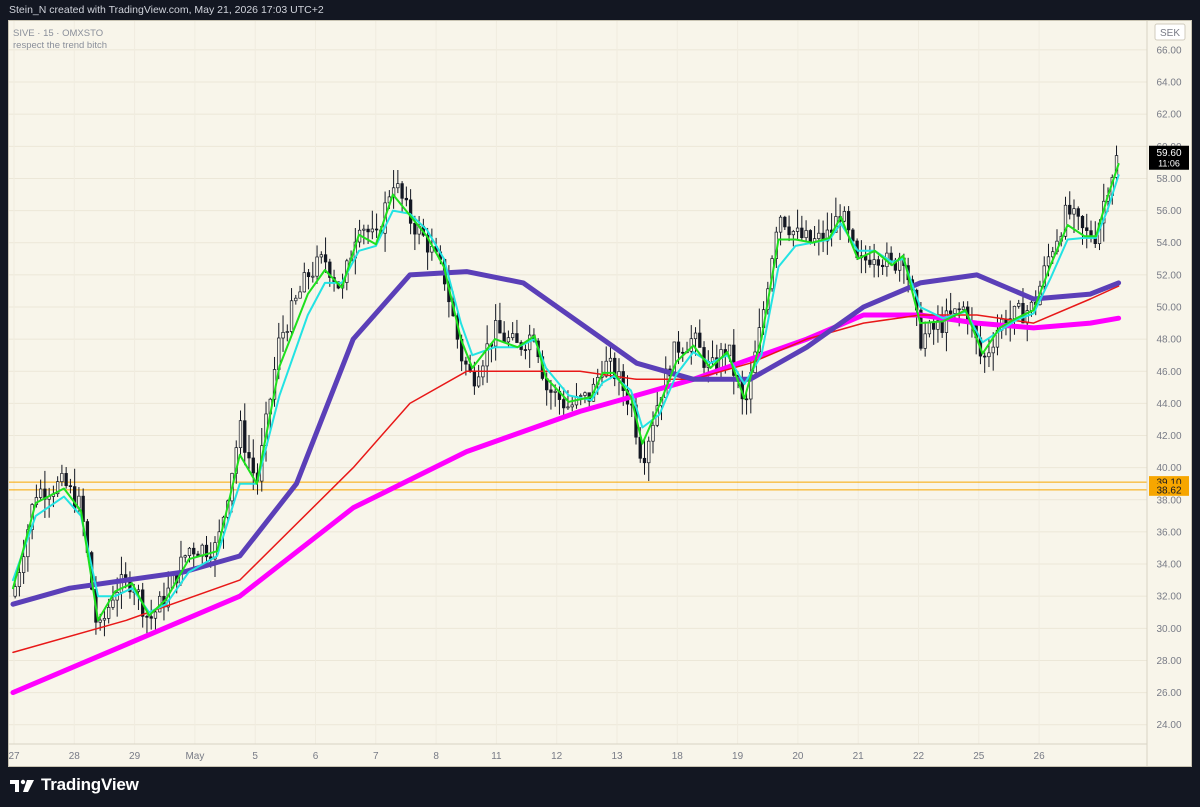 Image resolution: width=1200 pixels, height=807 pixels. Describe the element at coordinates (255, 756) in the screenshot. I see `time-tick-label: 5` at that location.